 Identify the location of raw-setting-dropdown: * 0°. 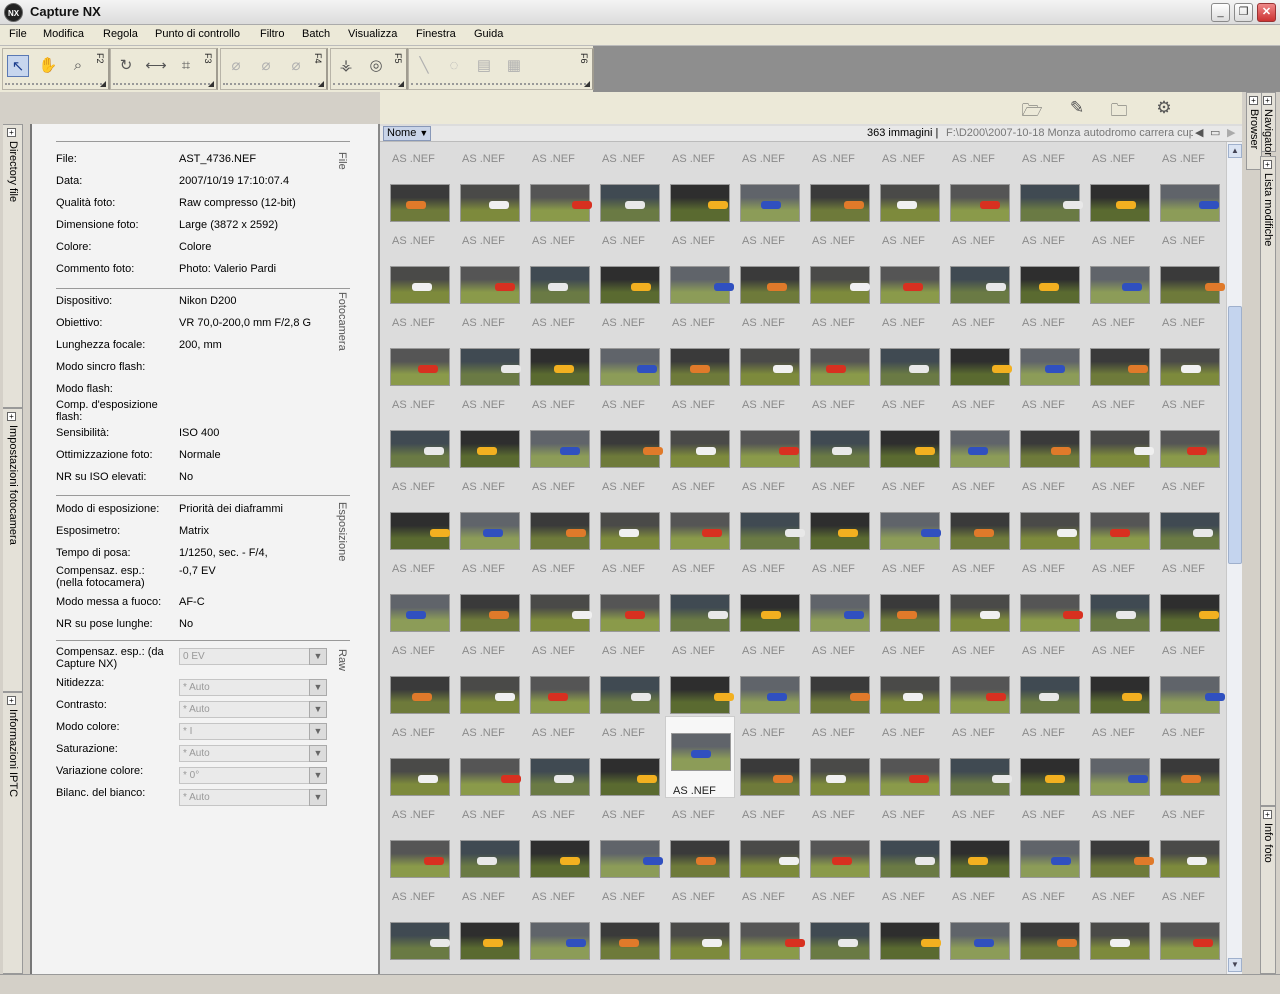
(253, 775).